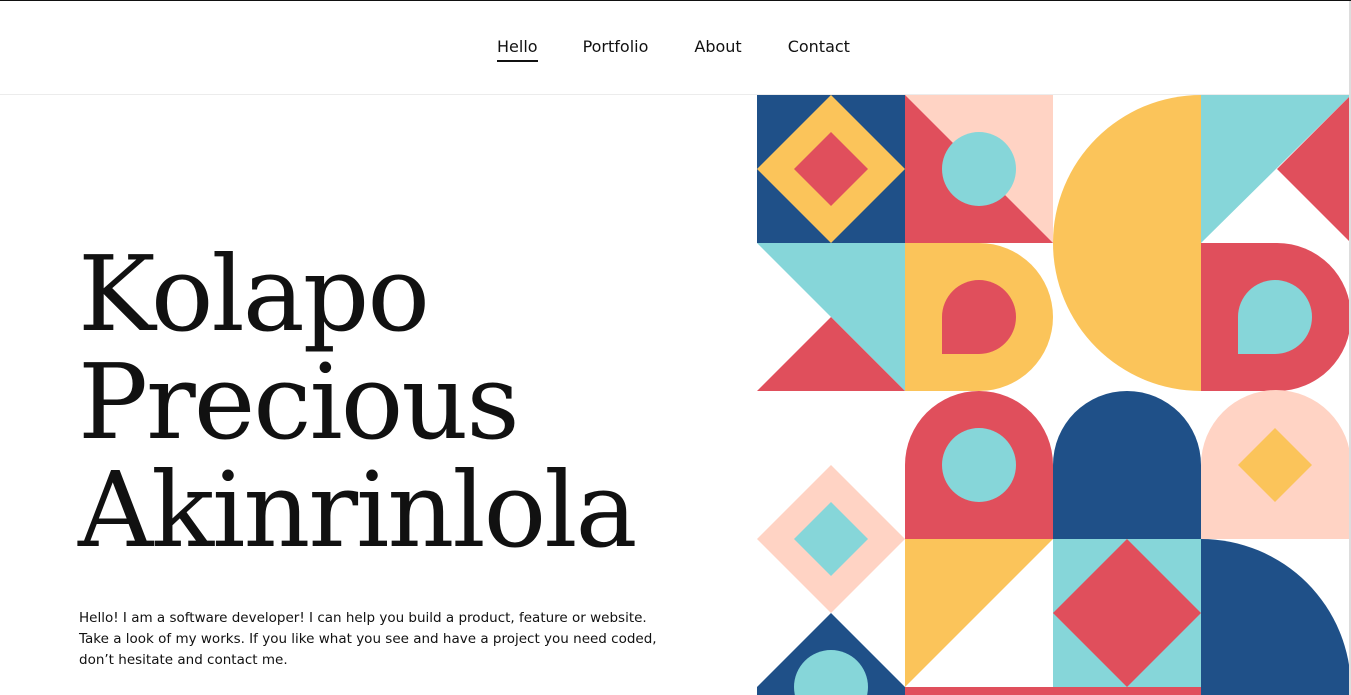 The image size is (1351, 695). I want to click on tile-navy-bottom, so click(831, 654).